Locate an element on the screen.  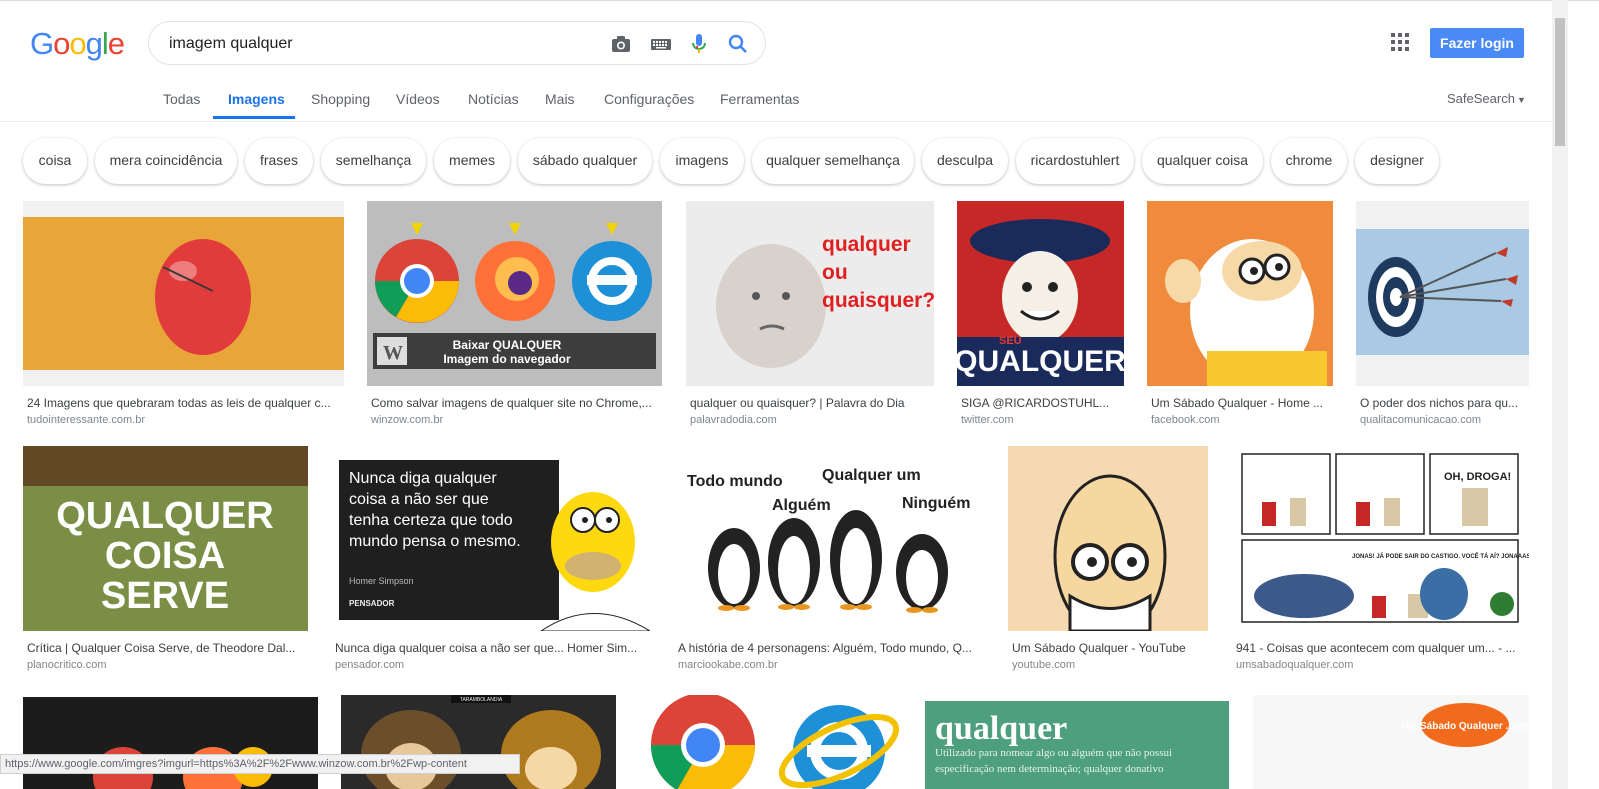
tab-noticias: Notícias is located at coordinates (493, 99).